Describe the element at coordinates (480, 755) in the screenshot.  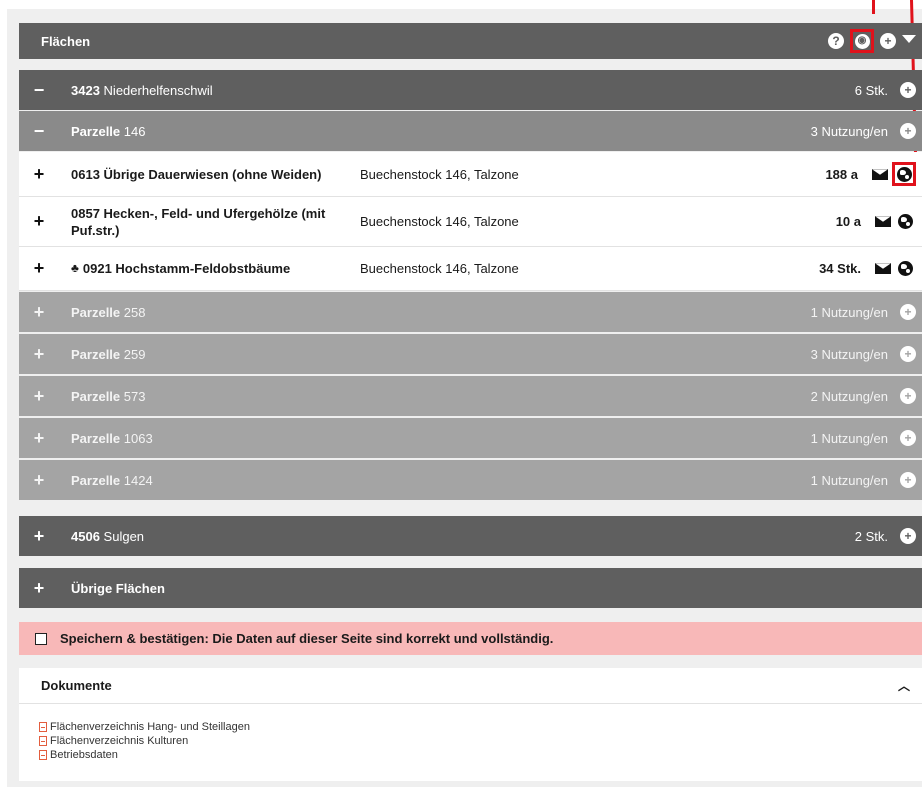
I see `document-link: Betriebsdaten` at that location.